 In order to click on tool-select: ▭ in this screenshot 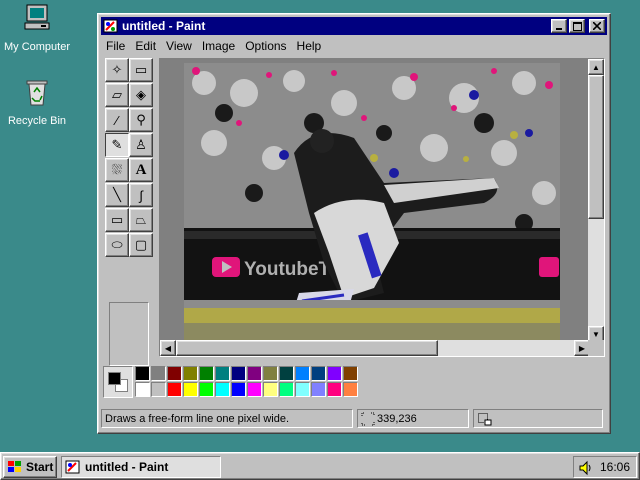, I will do `click(141, 70)`.